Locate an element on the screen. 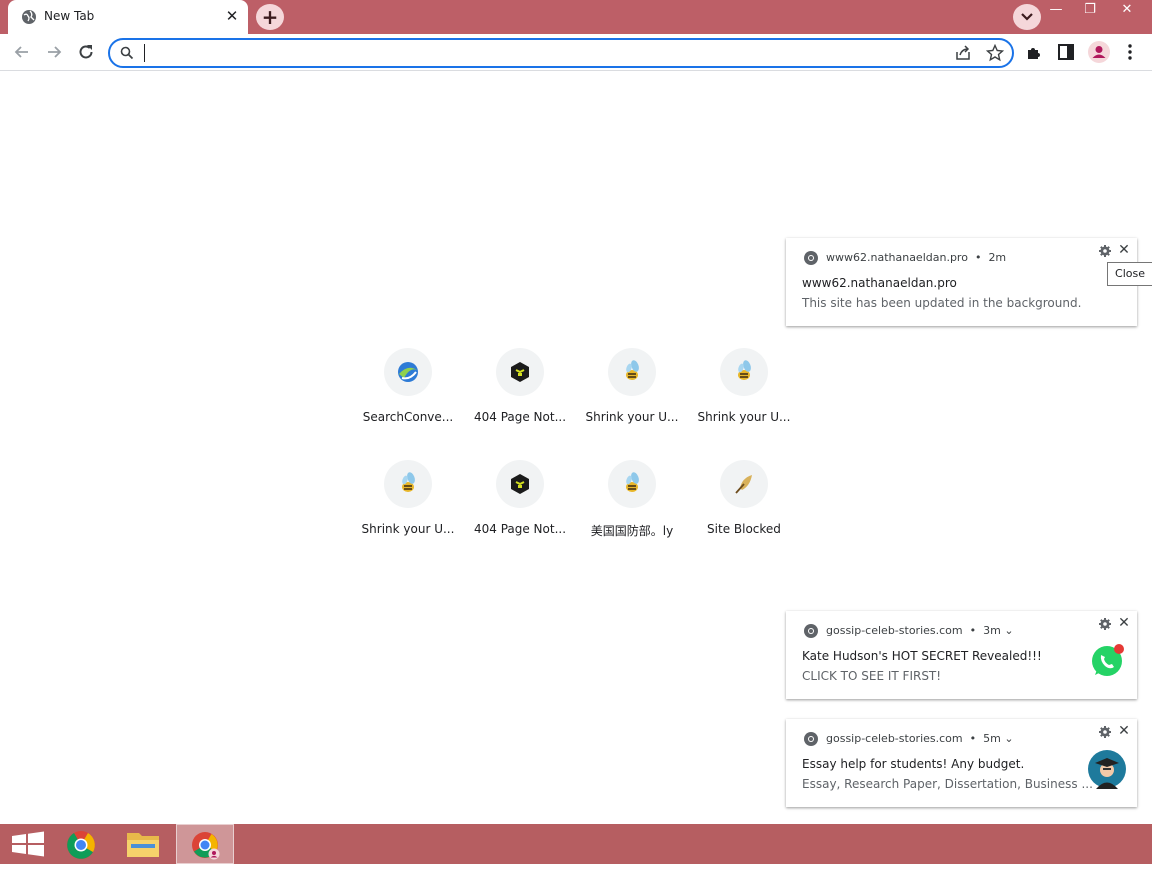 This screenshot has width=1152, height=869. tab-strip: New Tab ✕ + — ❐ ✕ is located at coordinates (576, 17).